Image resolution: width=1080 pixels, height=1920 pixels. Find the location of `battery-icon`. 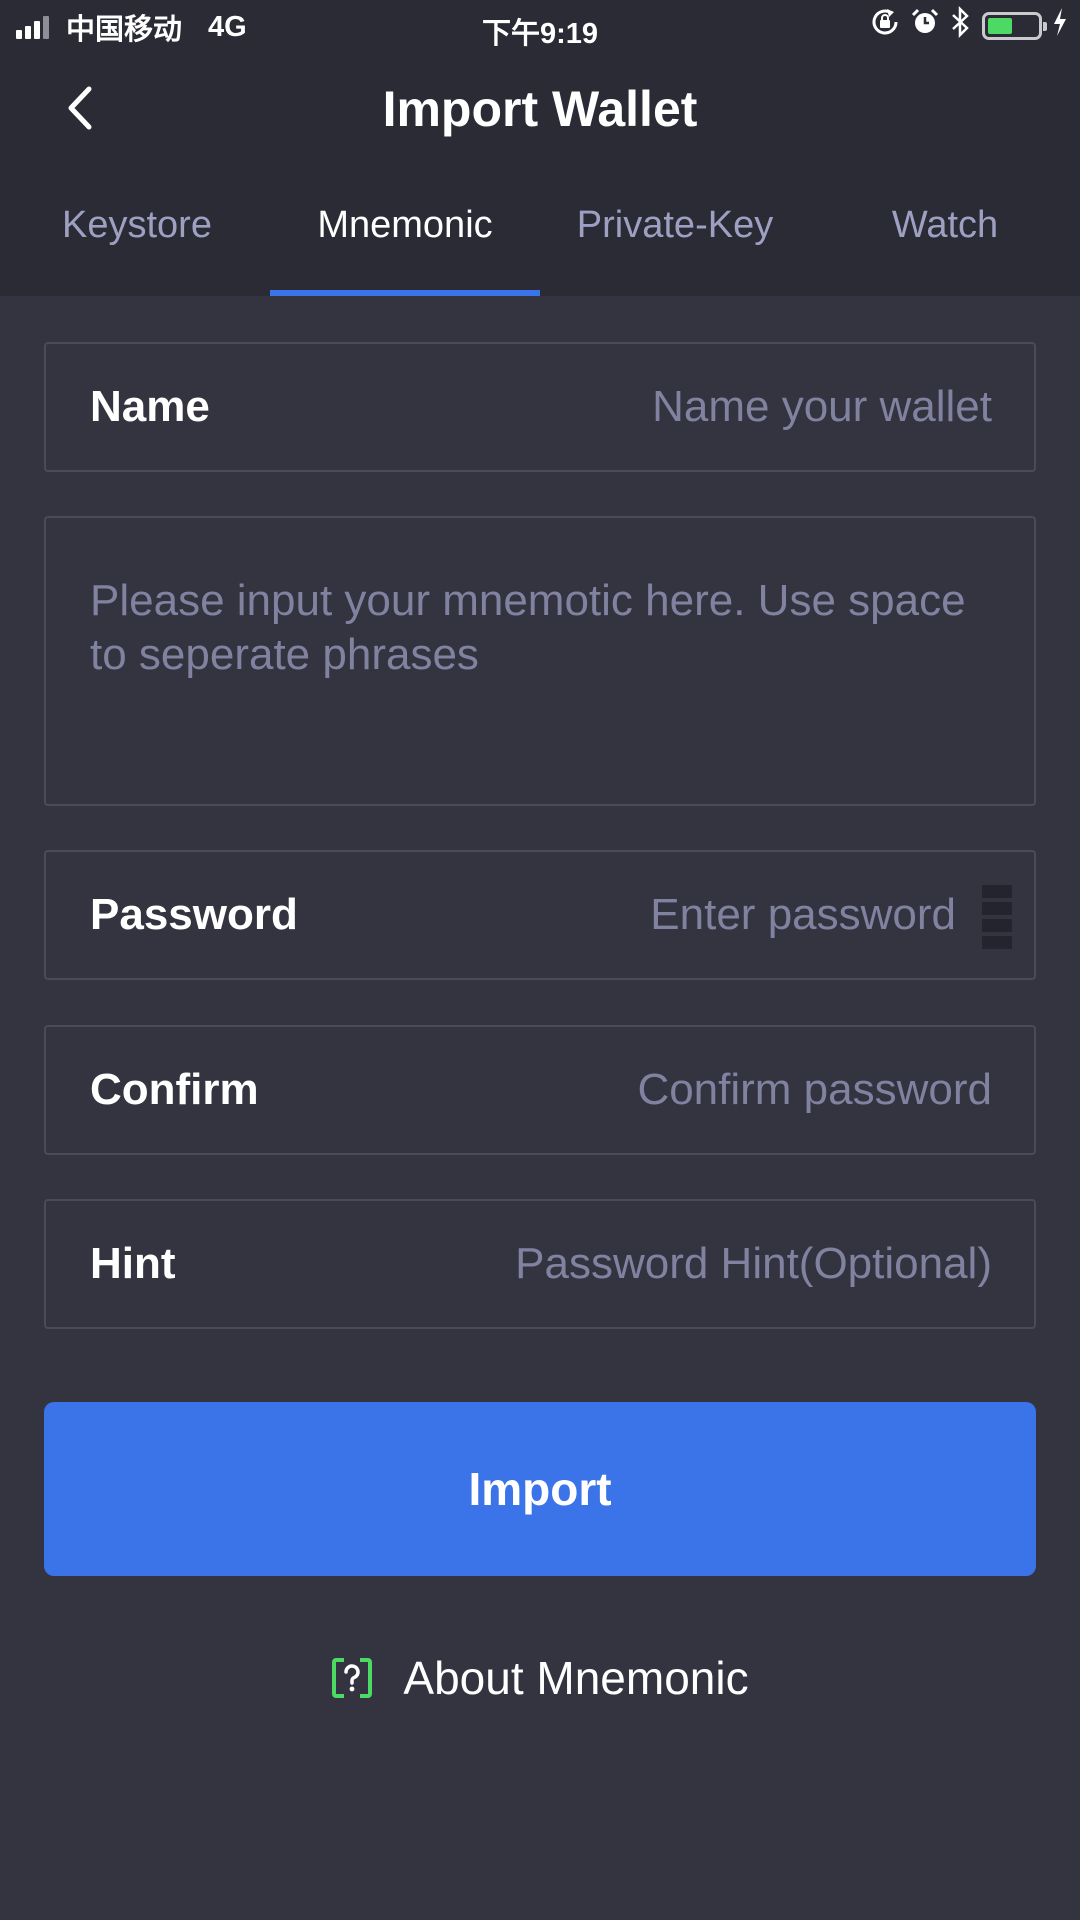

battery-icon is located at coordinates (1014, 26).